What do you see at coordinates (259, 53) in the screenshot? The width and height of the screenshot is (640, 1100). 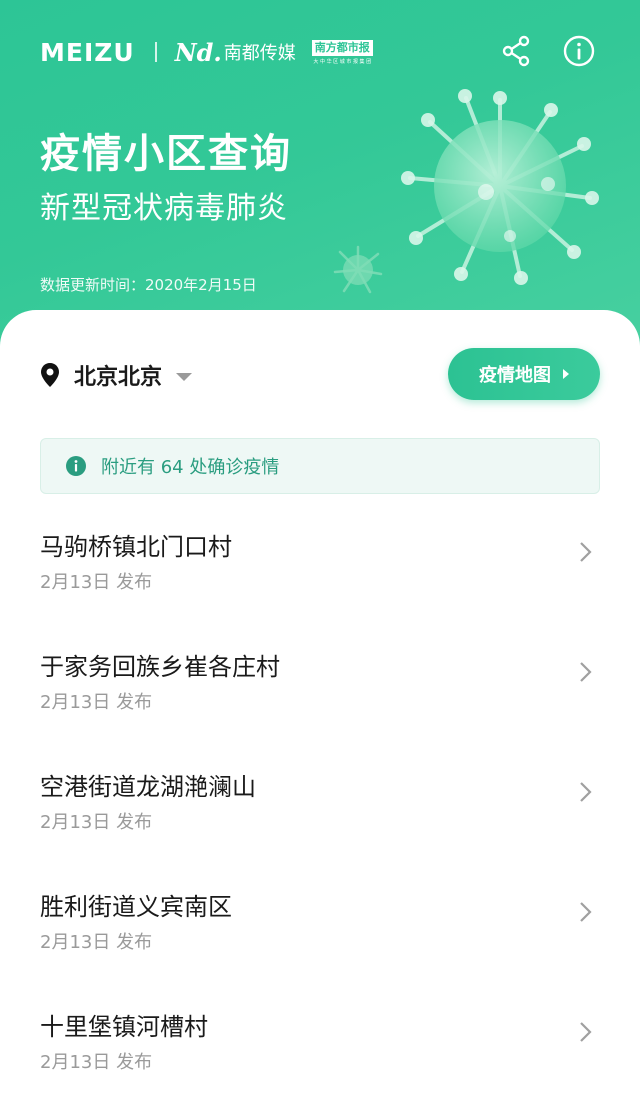 I see `nandu-media-logo-text: 南都传媒` at bounding box center [259, 53].